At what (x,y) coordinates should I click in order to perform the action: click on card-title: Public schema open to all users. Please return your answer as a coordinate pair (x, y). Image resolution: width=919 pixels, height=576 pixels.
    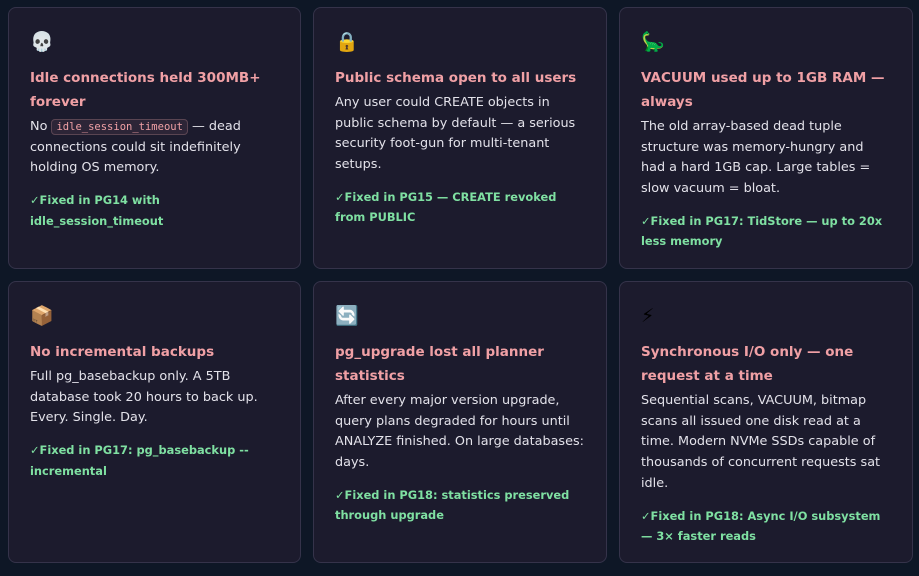
    Looking at the image, I should click on (456, 78).